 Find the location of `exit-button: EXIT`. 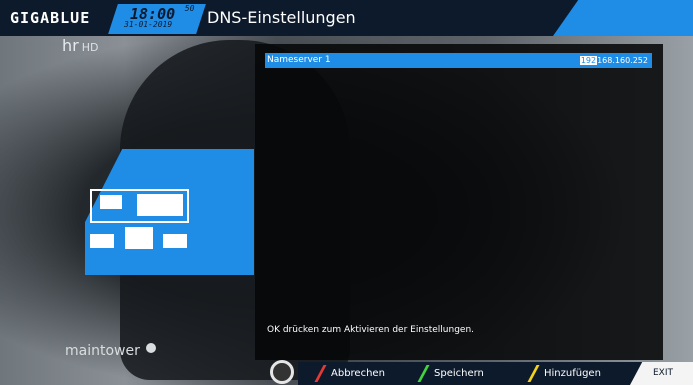

exit-button: EXIT is located at coordinates (663, 373).